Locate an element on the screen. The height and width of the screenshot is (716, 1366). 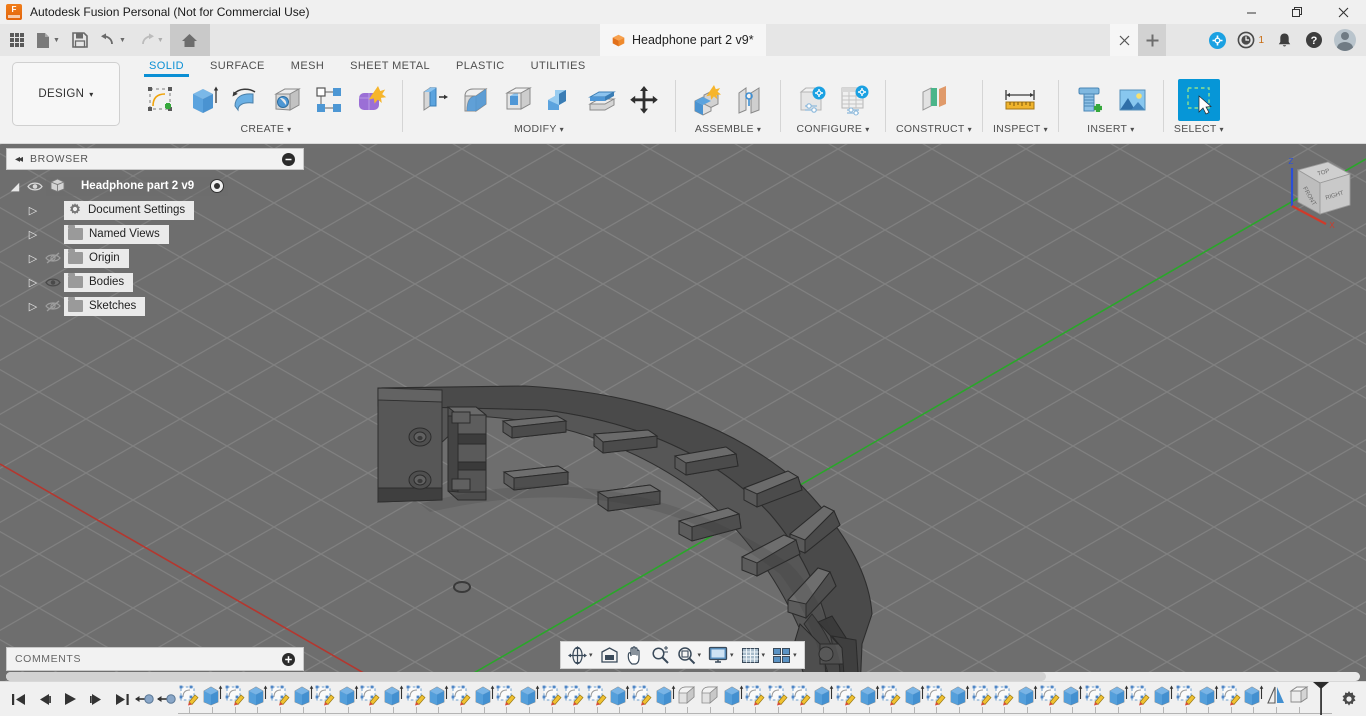
tree-item-chip: Sketches is located at coordinates (105, 306).